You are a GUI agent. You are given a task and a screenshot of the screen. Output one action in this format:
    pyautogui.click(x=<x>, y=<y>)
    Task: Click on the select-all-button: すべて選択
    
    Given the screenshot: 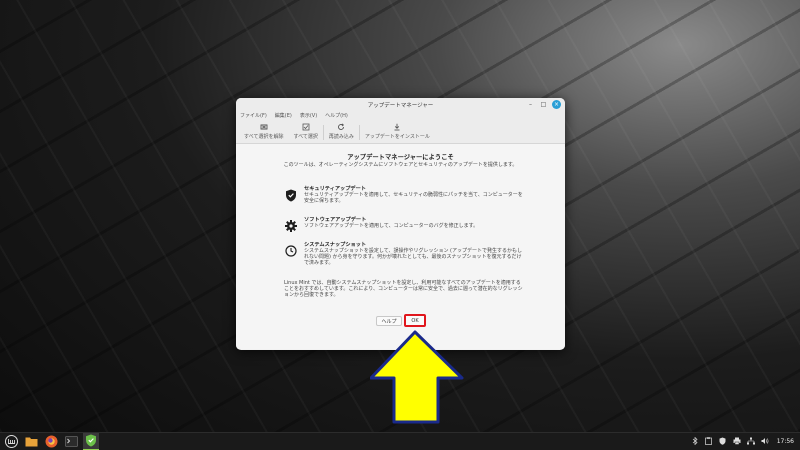 What is the action you would take?
    pyautogui.click(x=305, y=132)
    